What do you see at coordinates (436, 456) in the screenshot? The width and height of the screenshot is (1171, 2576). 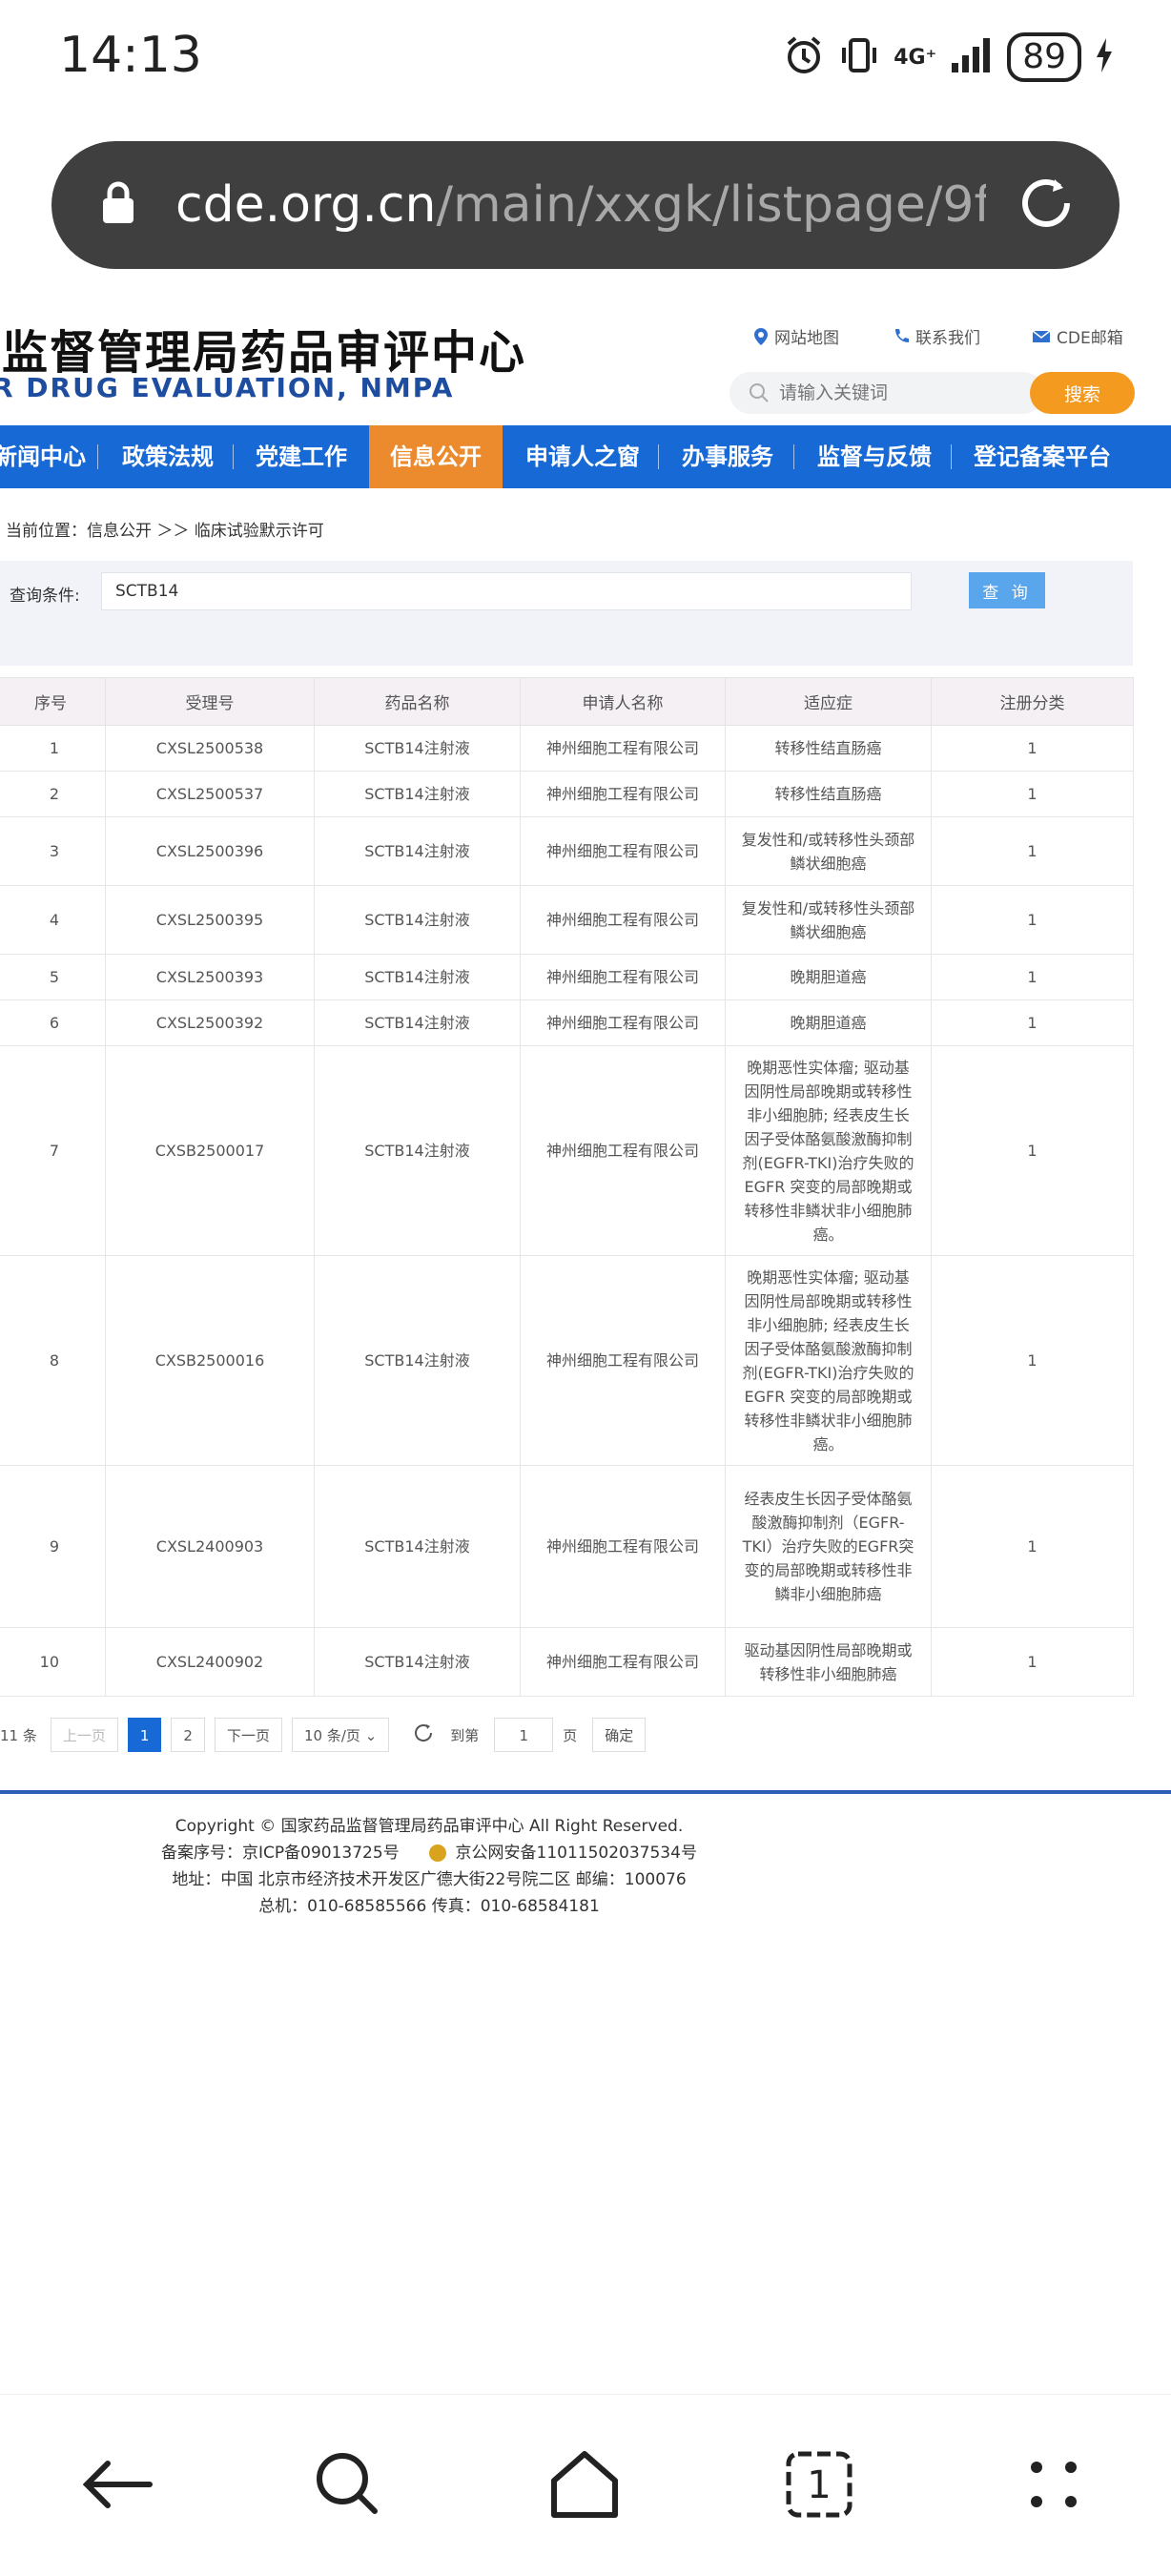 I see `nav-item-info-public: 信息公开` at bounding box center [436, 456].